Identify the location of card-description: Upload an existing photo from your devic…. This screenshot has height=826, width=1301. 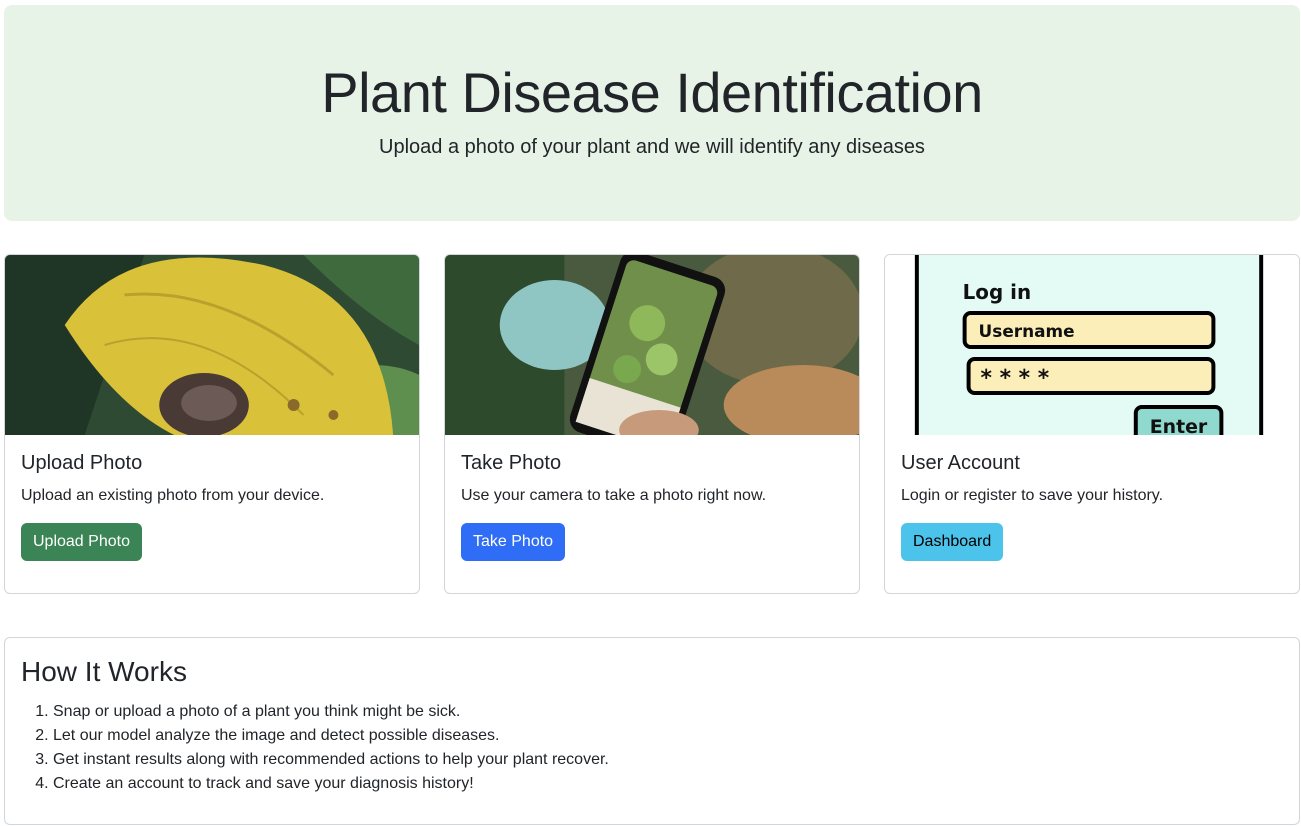
(173, 495).